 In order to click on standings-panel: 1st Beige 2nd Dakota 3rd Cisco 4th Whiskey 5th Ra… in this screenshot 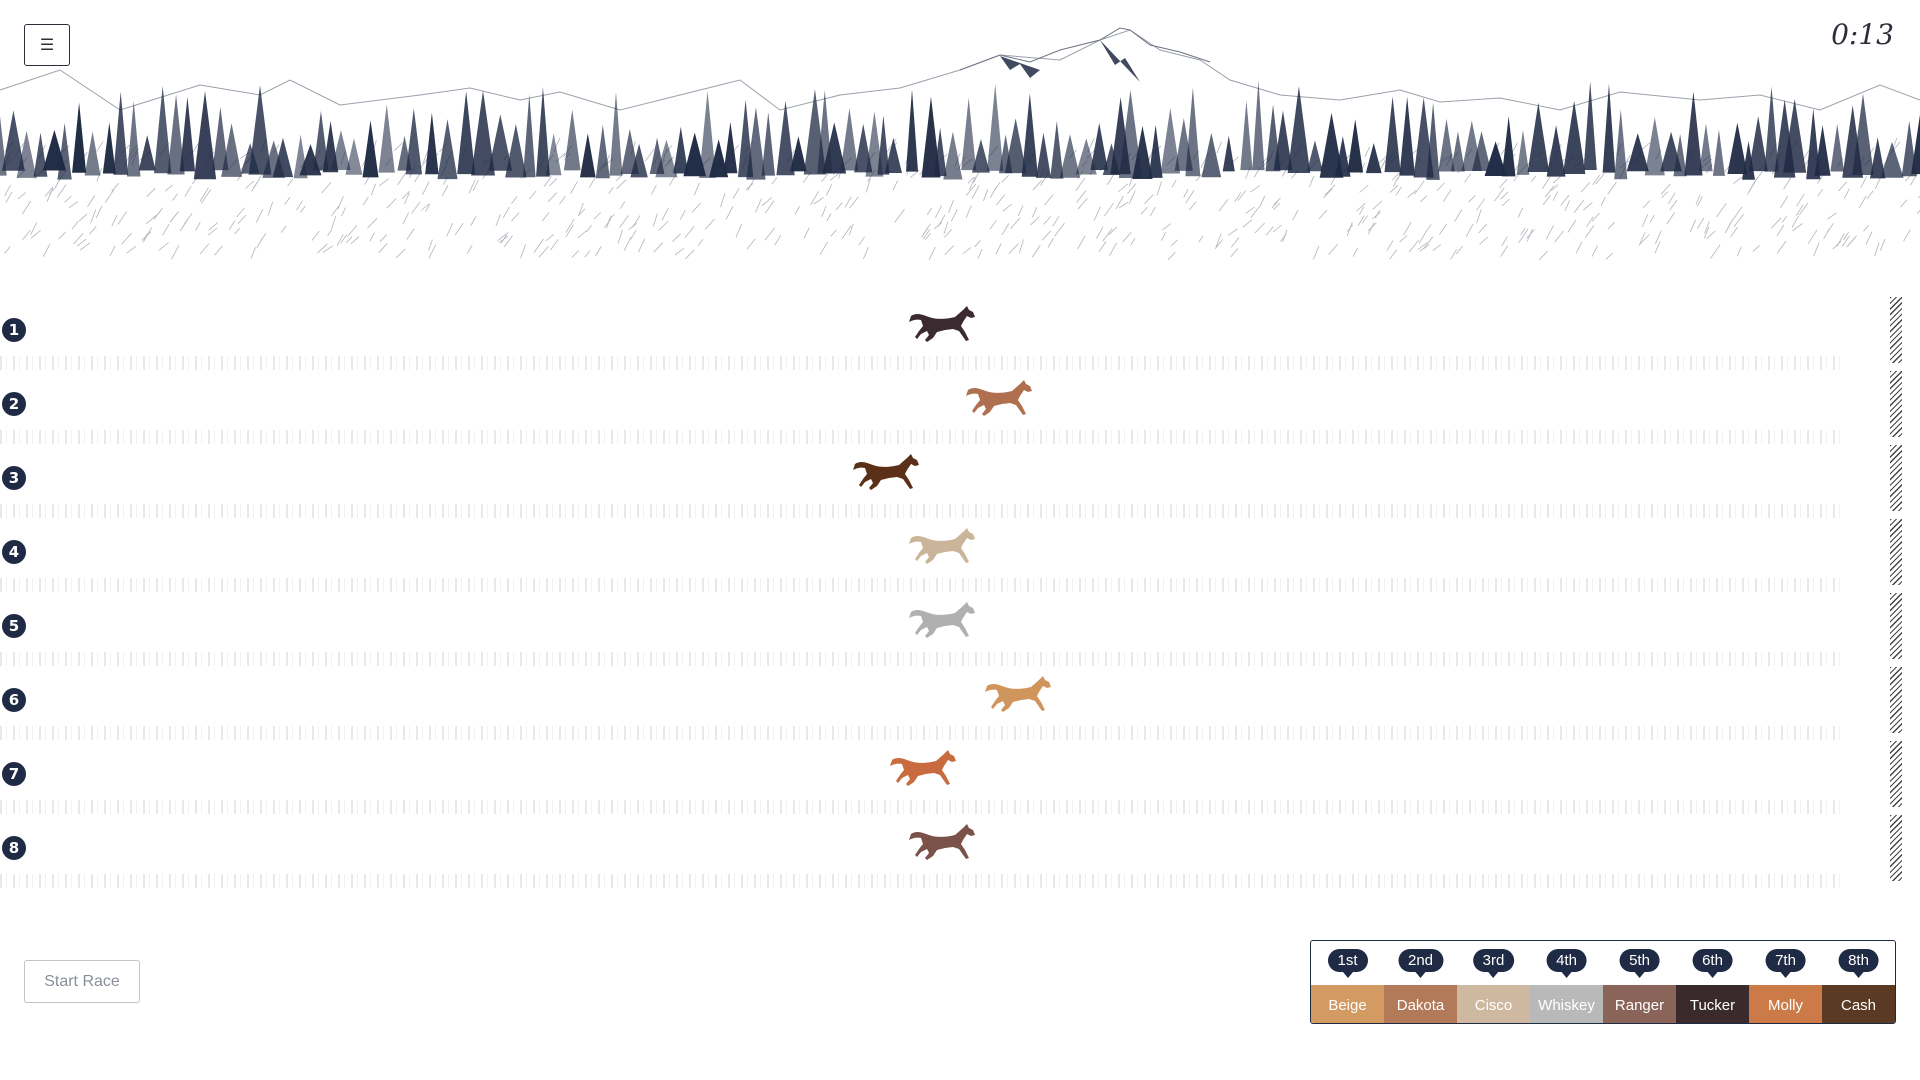, I will do `click(1603, 982)`.